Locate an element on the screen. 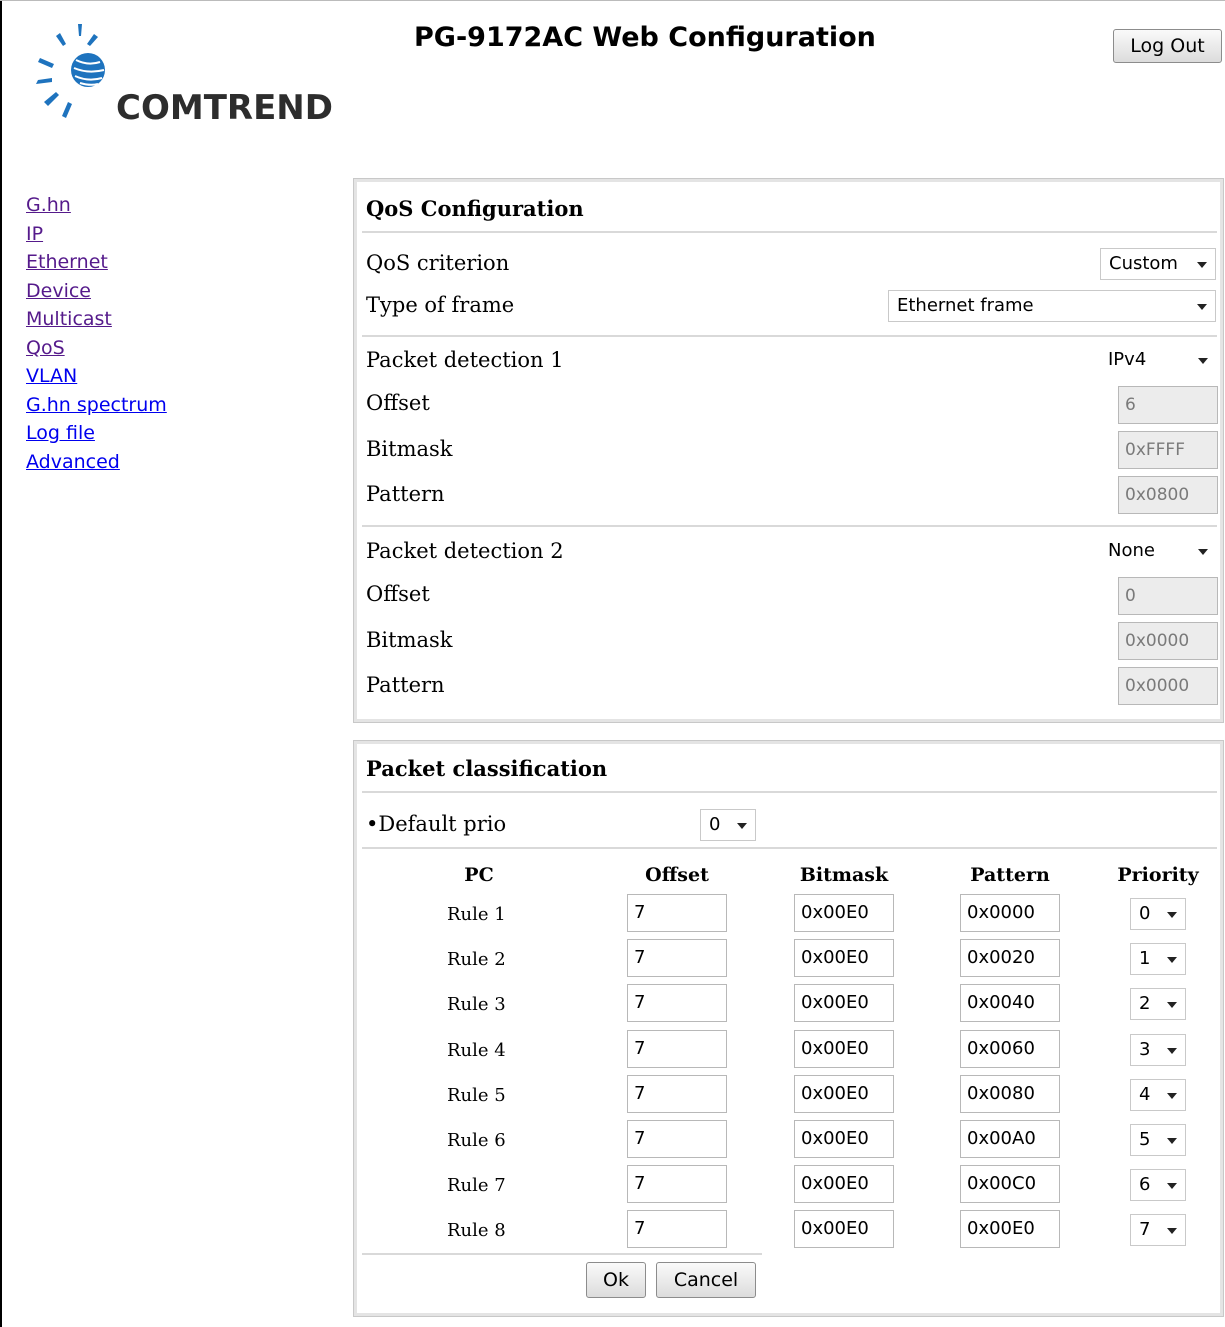  column-header-bitmask: Bitmask is located at coordinates (844, 875).